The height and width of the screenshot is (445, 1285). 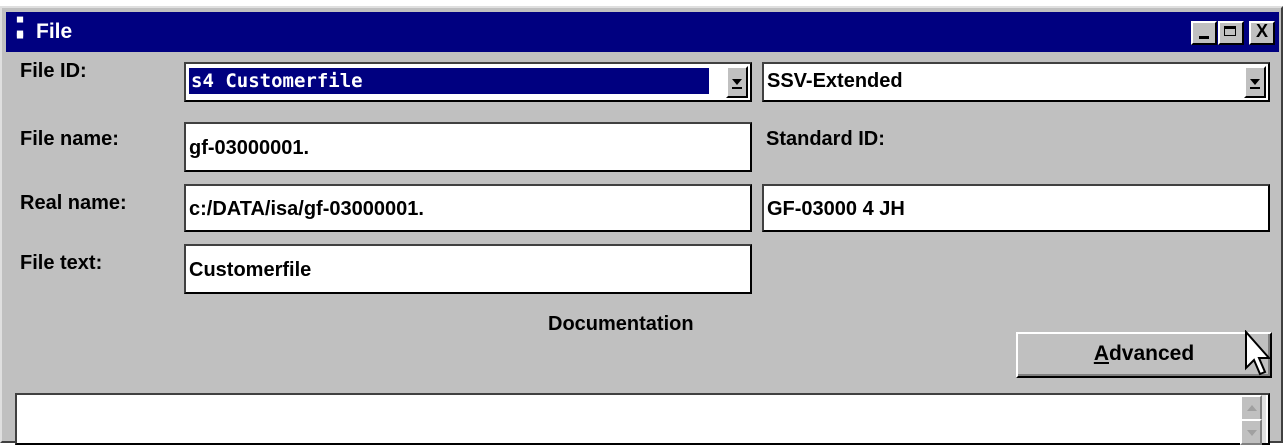 I want to click on file-id-dropdown: s4 Customerfile, so click(x=468, y=82).